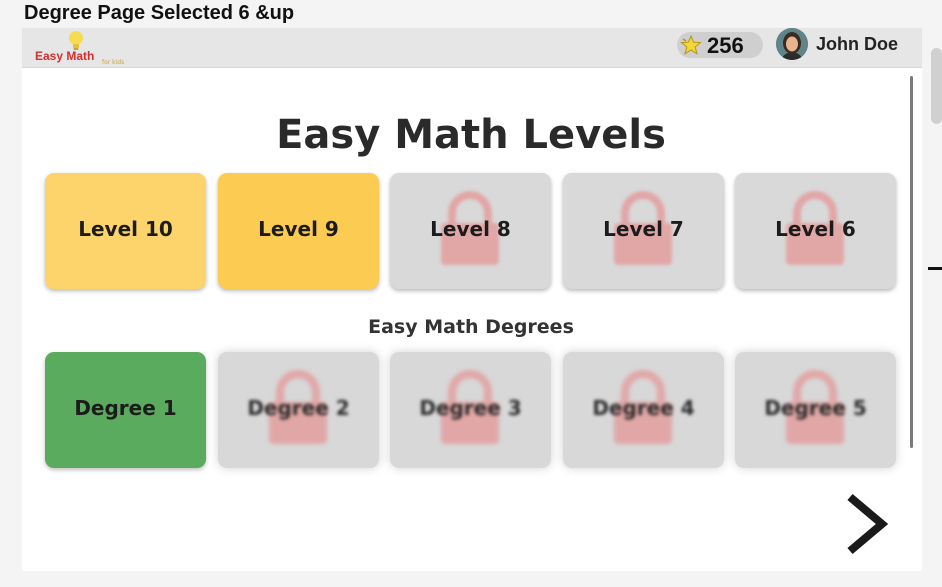  I want to click on level-label: Level 6, so click(815, 229).